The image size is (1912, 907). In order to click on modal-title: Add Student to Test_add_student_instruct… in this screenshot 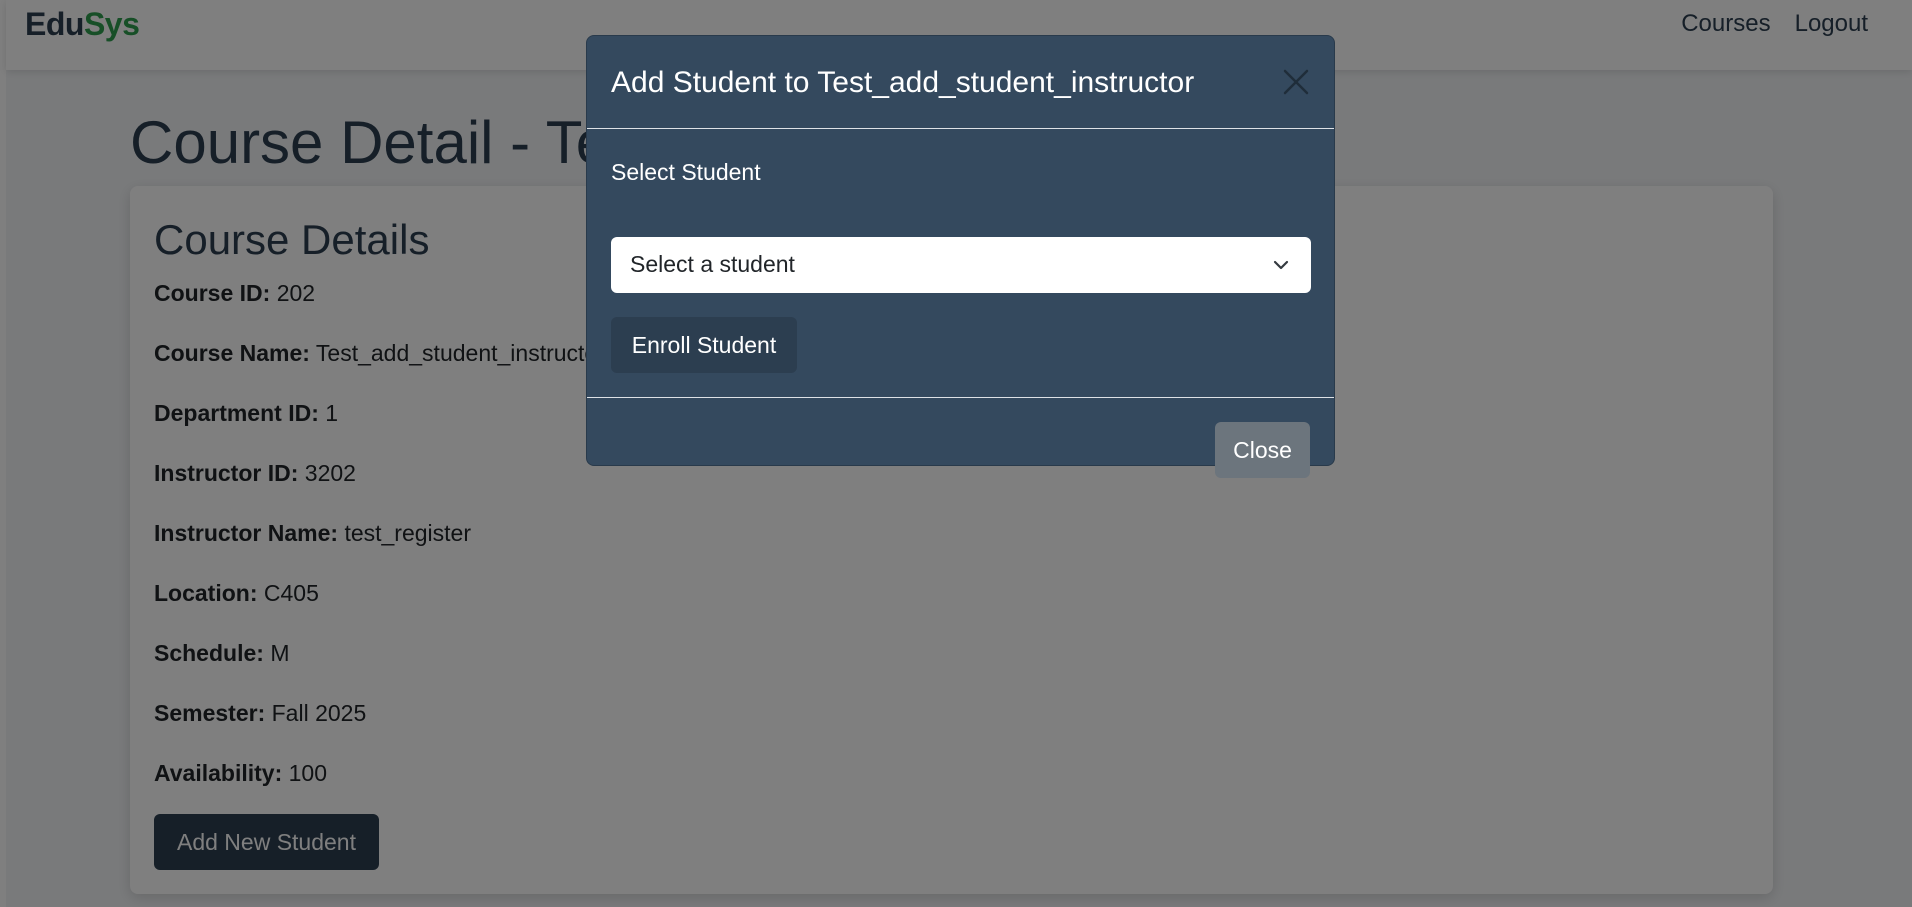, I will do `click(903, 82)`.